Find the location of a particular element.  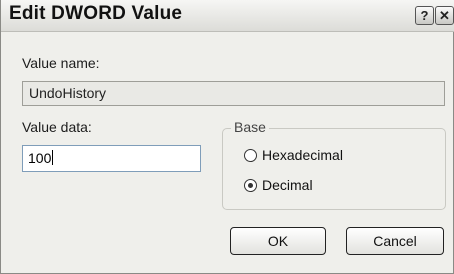

cancel-button: Cancel is located at coordinates (395, 241).